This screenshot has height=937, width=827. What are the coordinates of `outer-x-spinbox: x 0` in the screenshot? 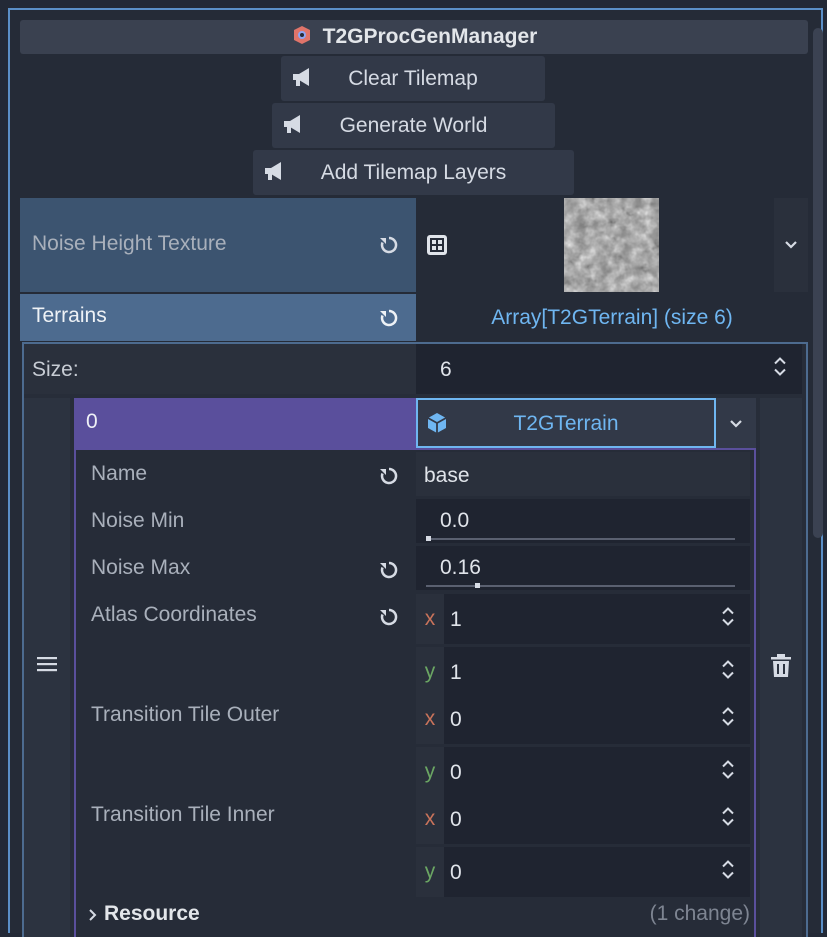 It's located at (583, 719).